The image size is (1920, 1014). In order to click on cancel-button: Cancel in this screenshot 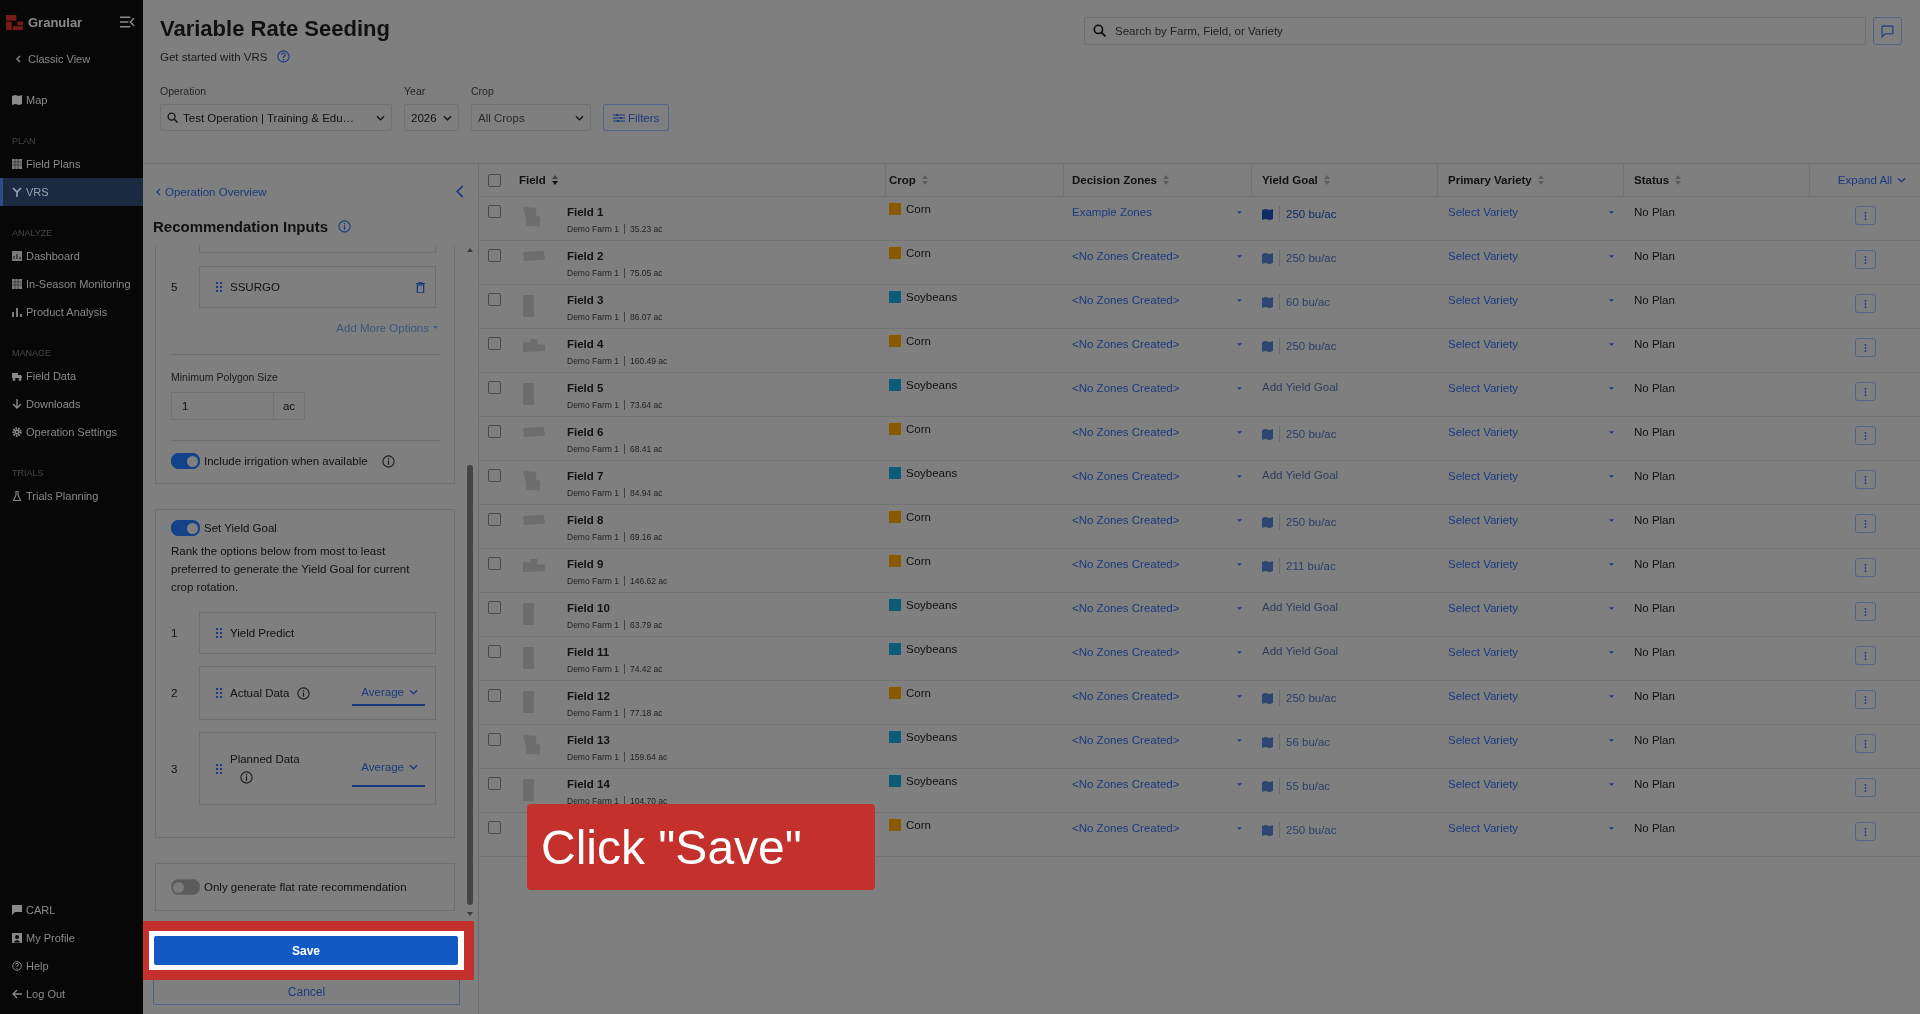, I will do `click(306, 992)`.